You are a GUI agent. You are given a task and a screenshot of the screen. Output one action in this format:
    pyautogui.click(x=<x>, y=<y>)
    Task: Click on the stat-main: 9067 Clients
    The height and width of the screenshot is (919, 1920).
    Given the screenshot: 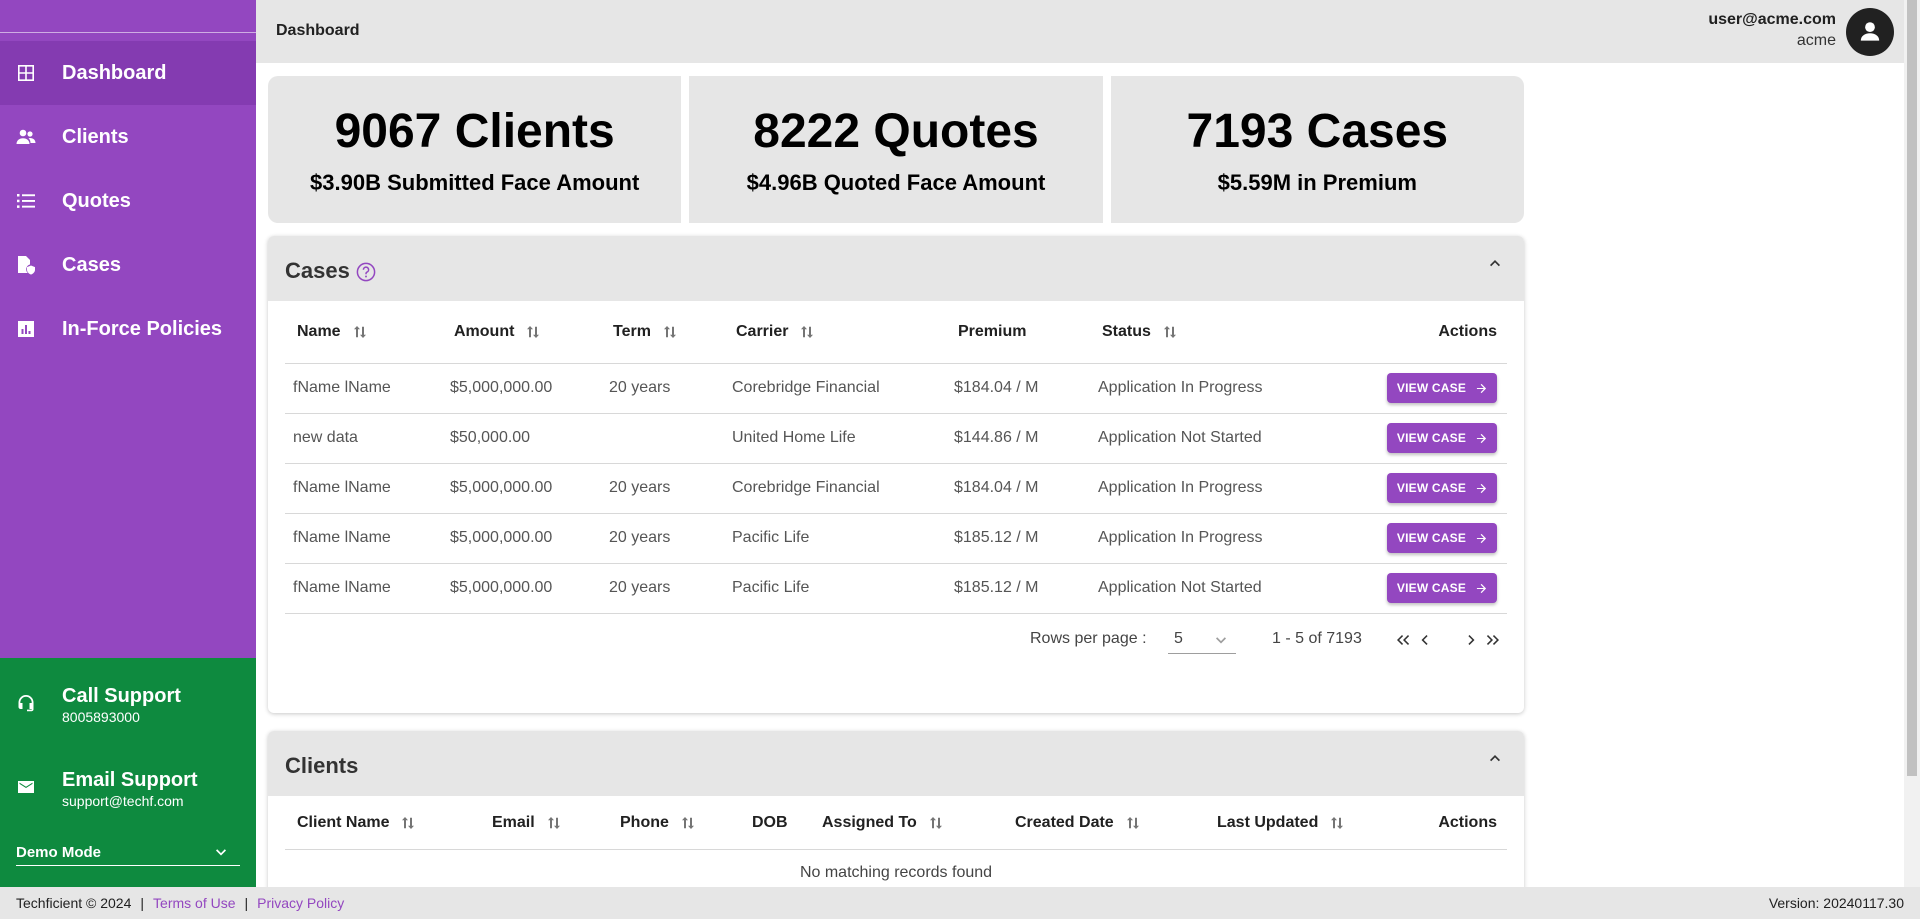 What is the action you would take?
    pyautogui.click(x=474, y=131)
    